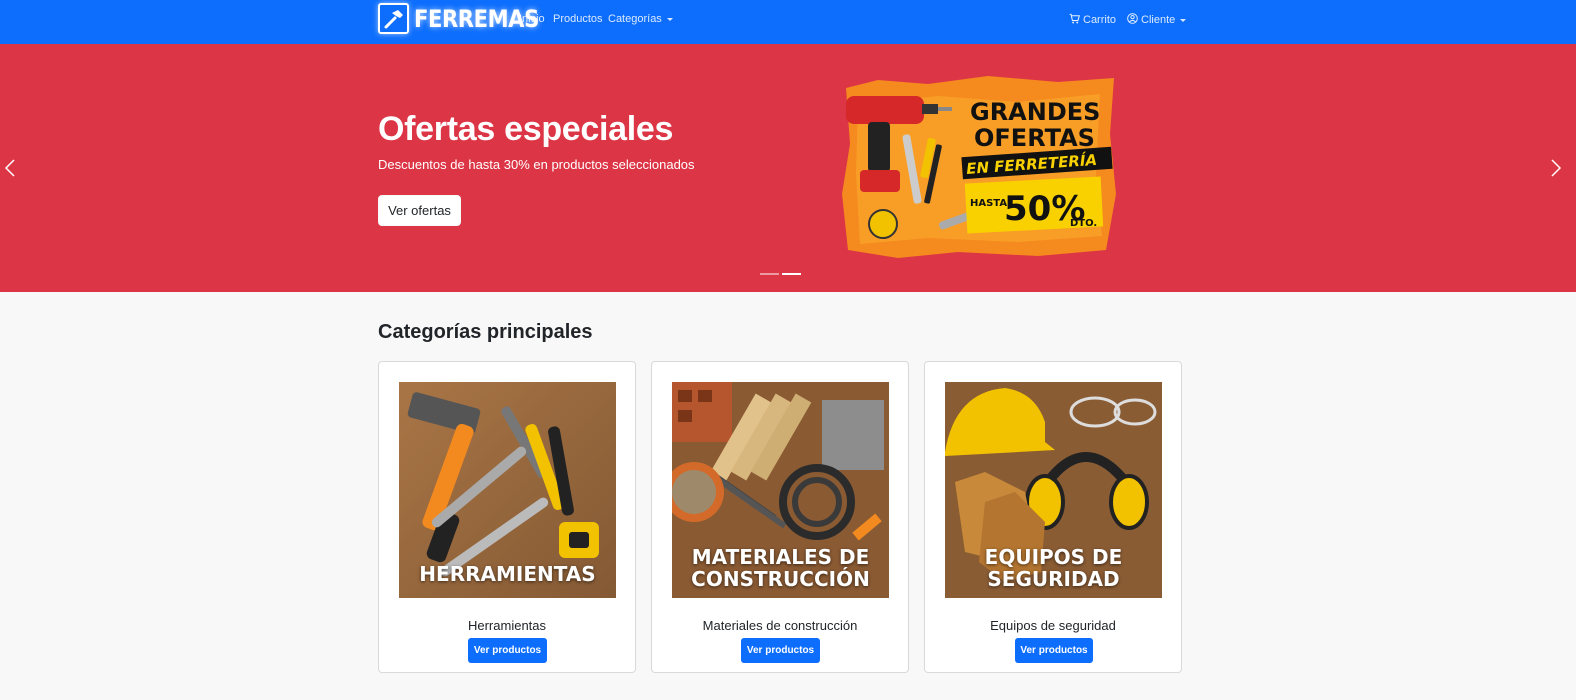 The height and width of the screenshot is (700, 1576). What do you see at coordinates (780, 490) in the screenshot?
I see `category-image-materiales: MATERIALES DE CONSTRUCCIÓN` at bounding box center [780, 490].